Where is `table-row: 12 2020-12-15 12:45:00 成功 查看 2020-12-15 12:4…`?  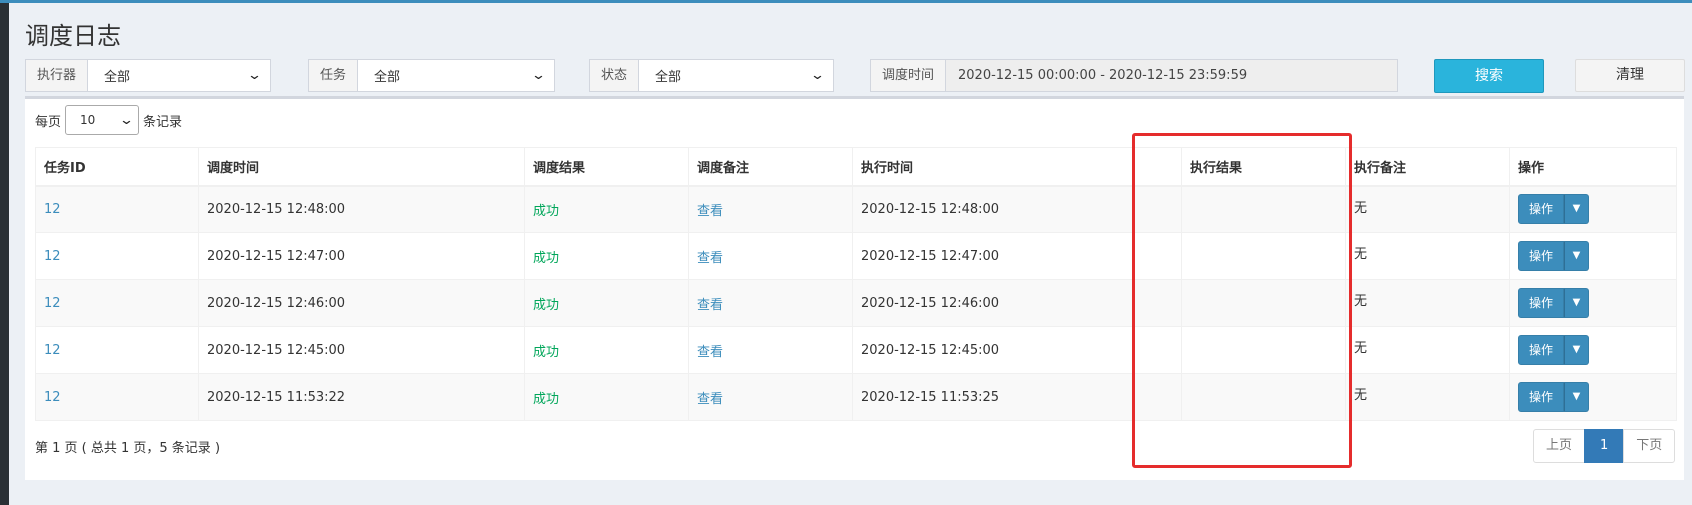
table-row: 12 2020-12-15 12:45:00 成功 查看 2020-12-15 12:4… is located at coordinates (856, 350).